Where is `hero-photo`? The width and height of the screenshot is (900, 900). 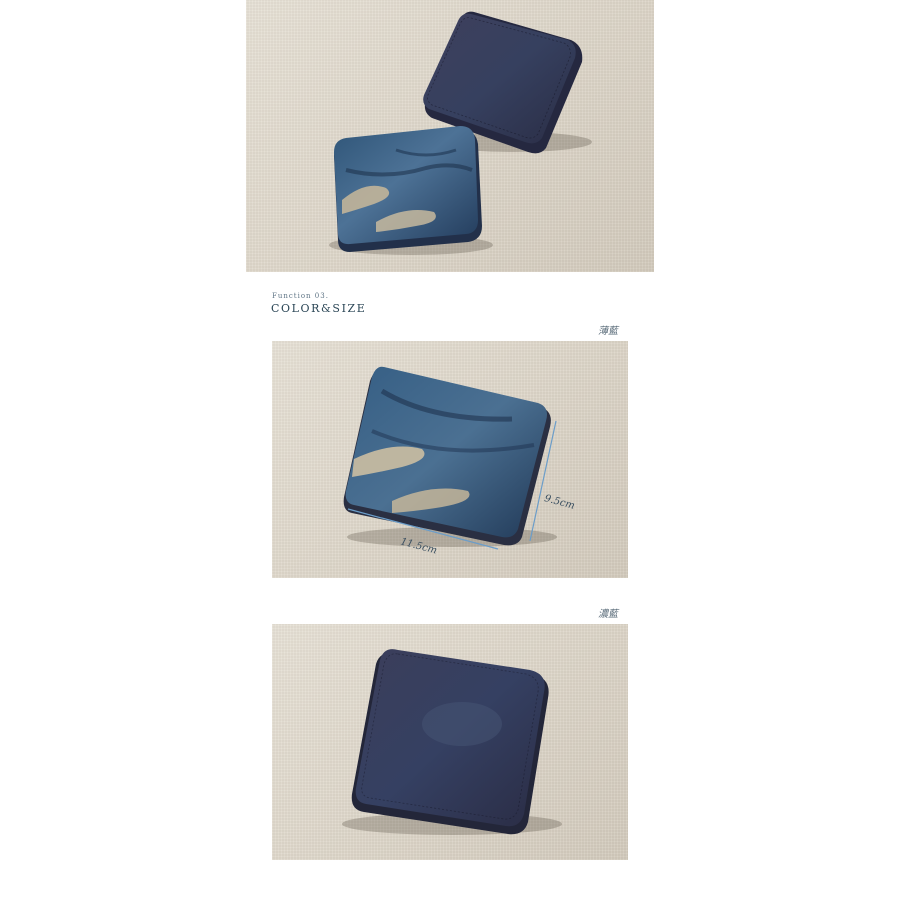
hero-photo is located at coordinates (450, 136).